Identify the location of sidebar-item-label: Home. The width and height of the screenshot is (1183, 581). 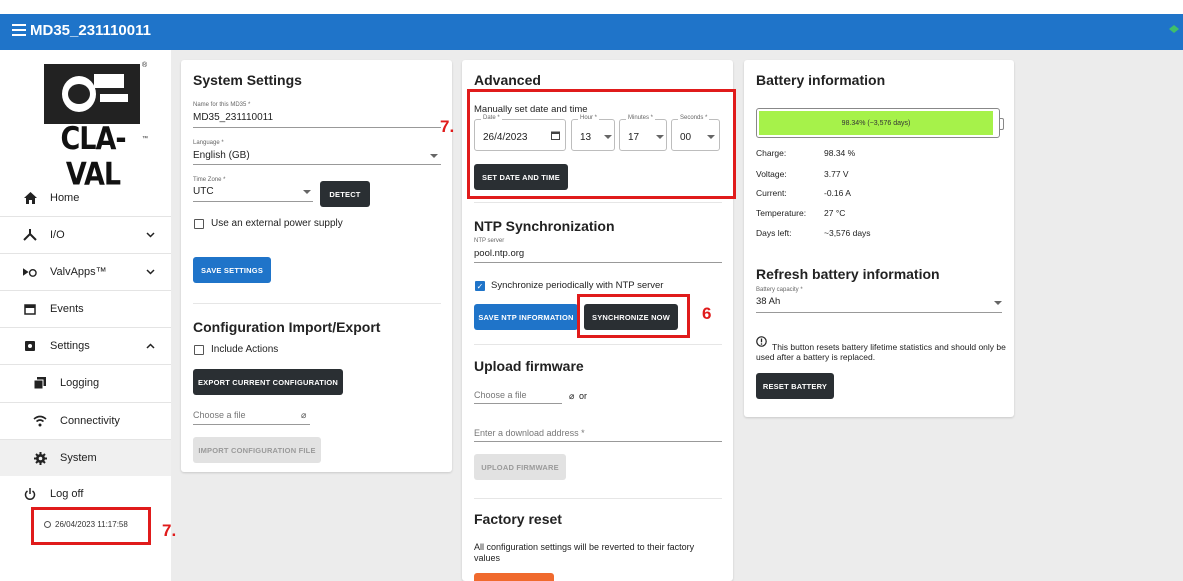
(65, 198).